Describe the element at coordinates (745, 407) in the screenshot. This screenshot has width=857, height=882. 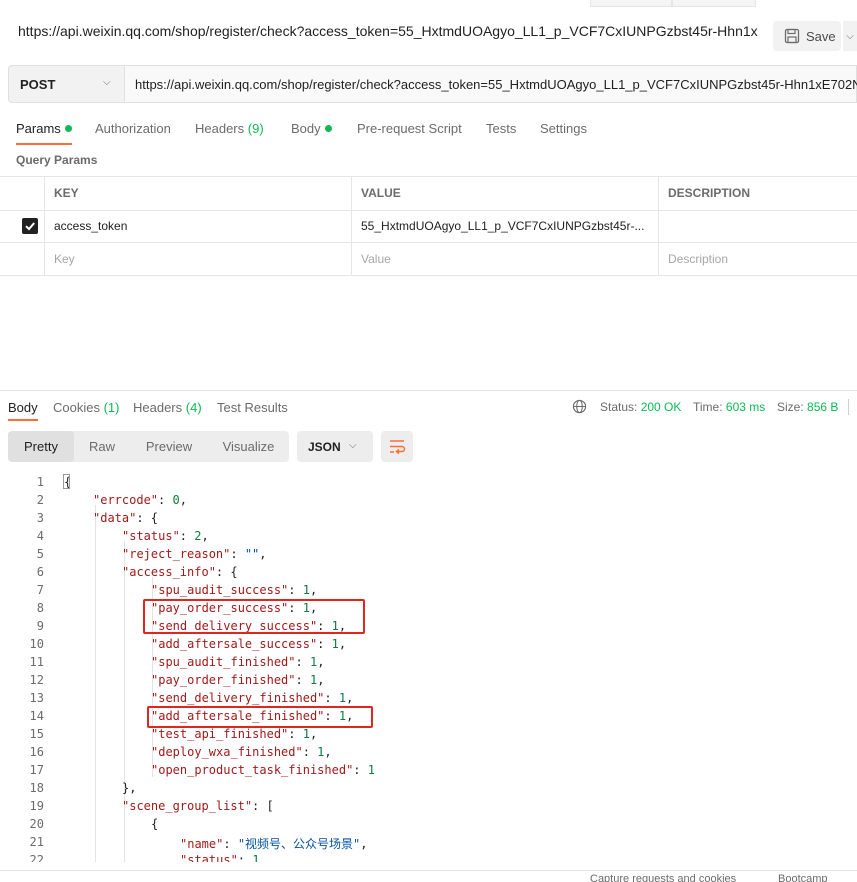
I see `time-value: 603 ms` at that location.